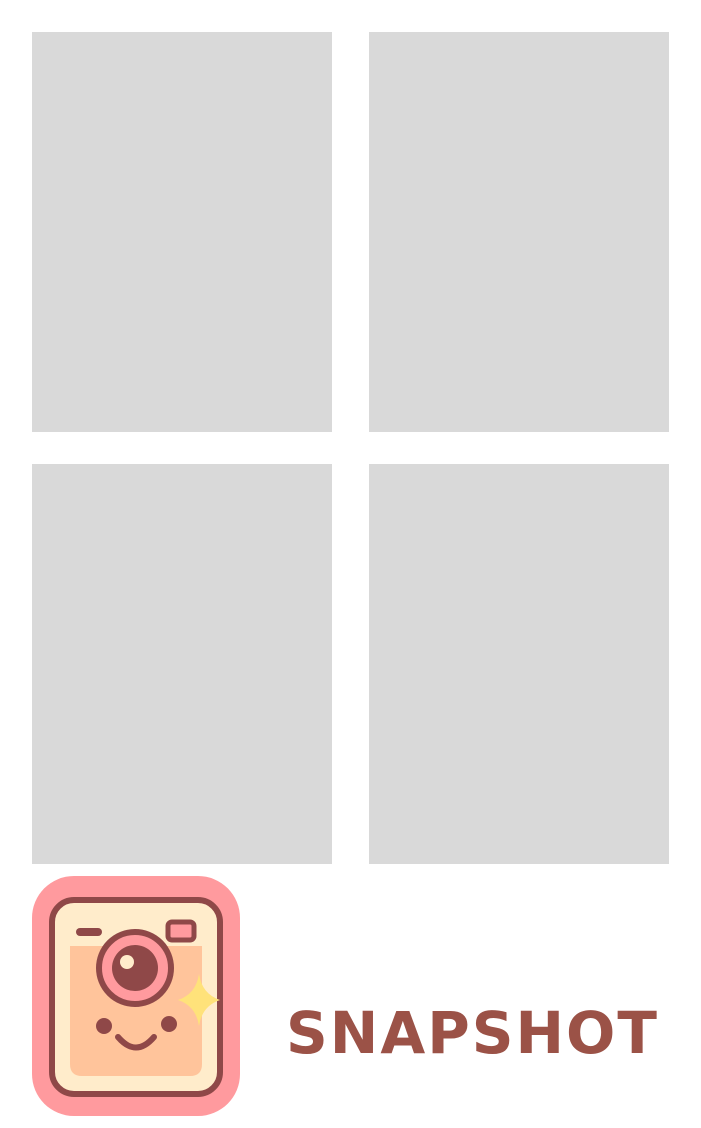  I want to click on brand-name: SNAPSHOT, so click(472, 1033).